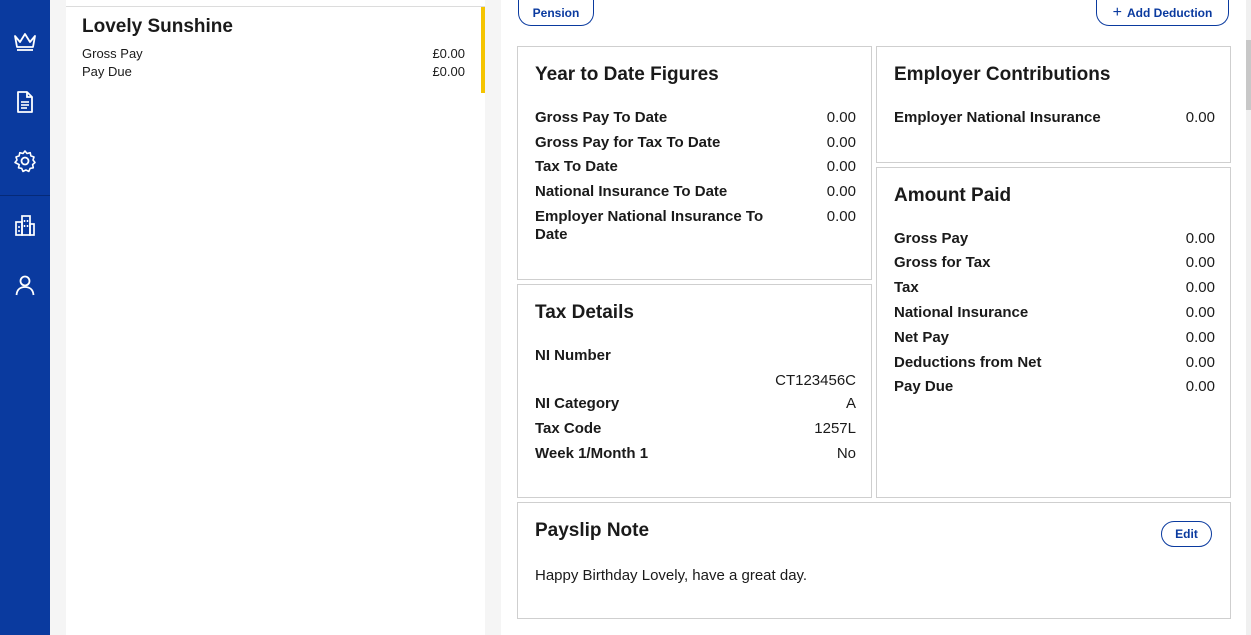 The height and width of the screenshot is (635, 1251). Describe the element at coordinates (835, 428) in the screenshot. I see `tax-value: 1257L` at that location.